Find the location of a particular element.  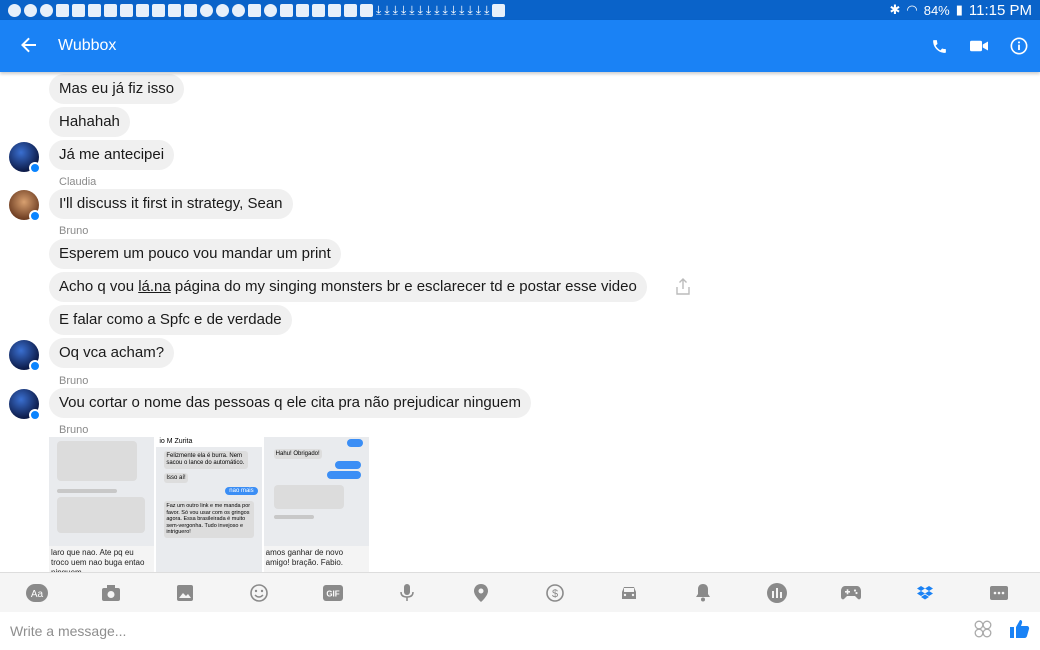

call-button is located at coordinates (939, 46).